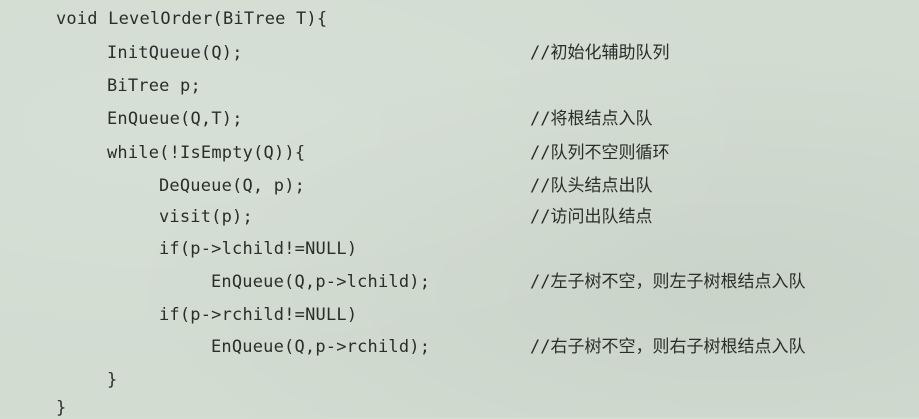 The image size is (919, 419). I want to click on code-line-1: void LevelOrder(BiTree T){, so click(192, 19).